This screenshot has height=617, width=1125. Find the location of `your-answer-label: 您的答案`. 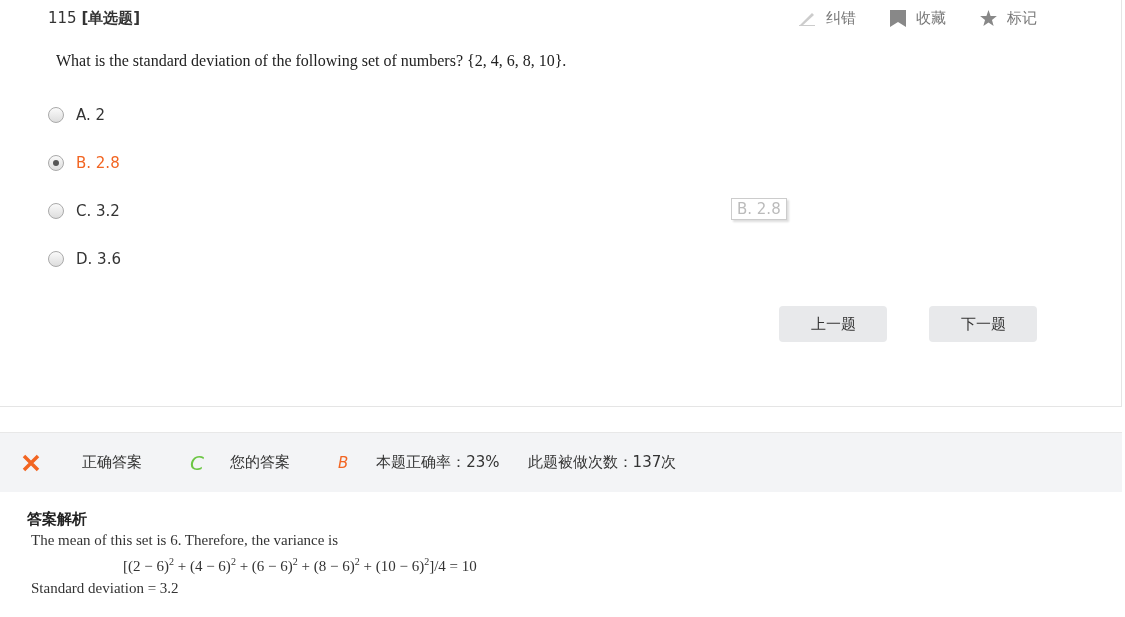

your-answer-label: 您的答案 is located at coordinates (259, 462).